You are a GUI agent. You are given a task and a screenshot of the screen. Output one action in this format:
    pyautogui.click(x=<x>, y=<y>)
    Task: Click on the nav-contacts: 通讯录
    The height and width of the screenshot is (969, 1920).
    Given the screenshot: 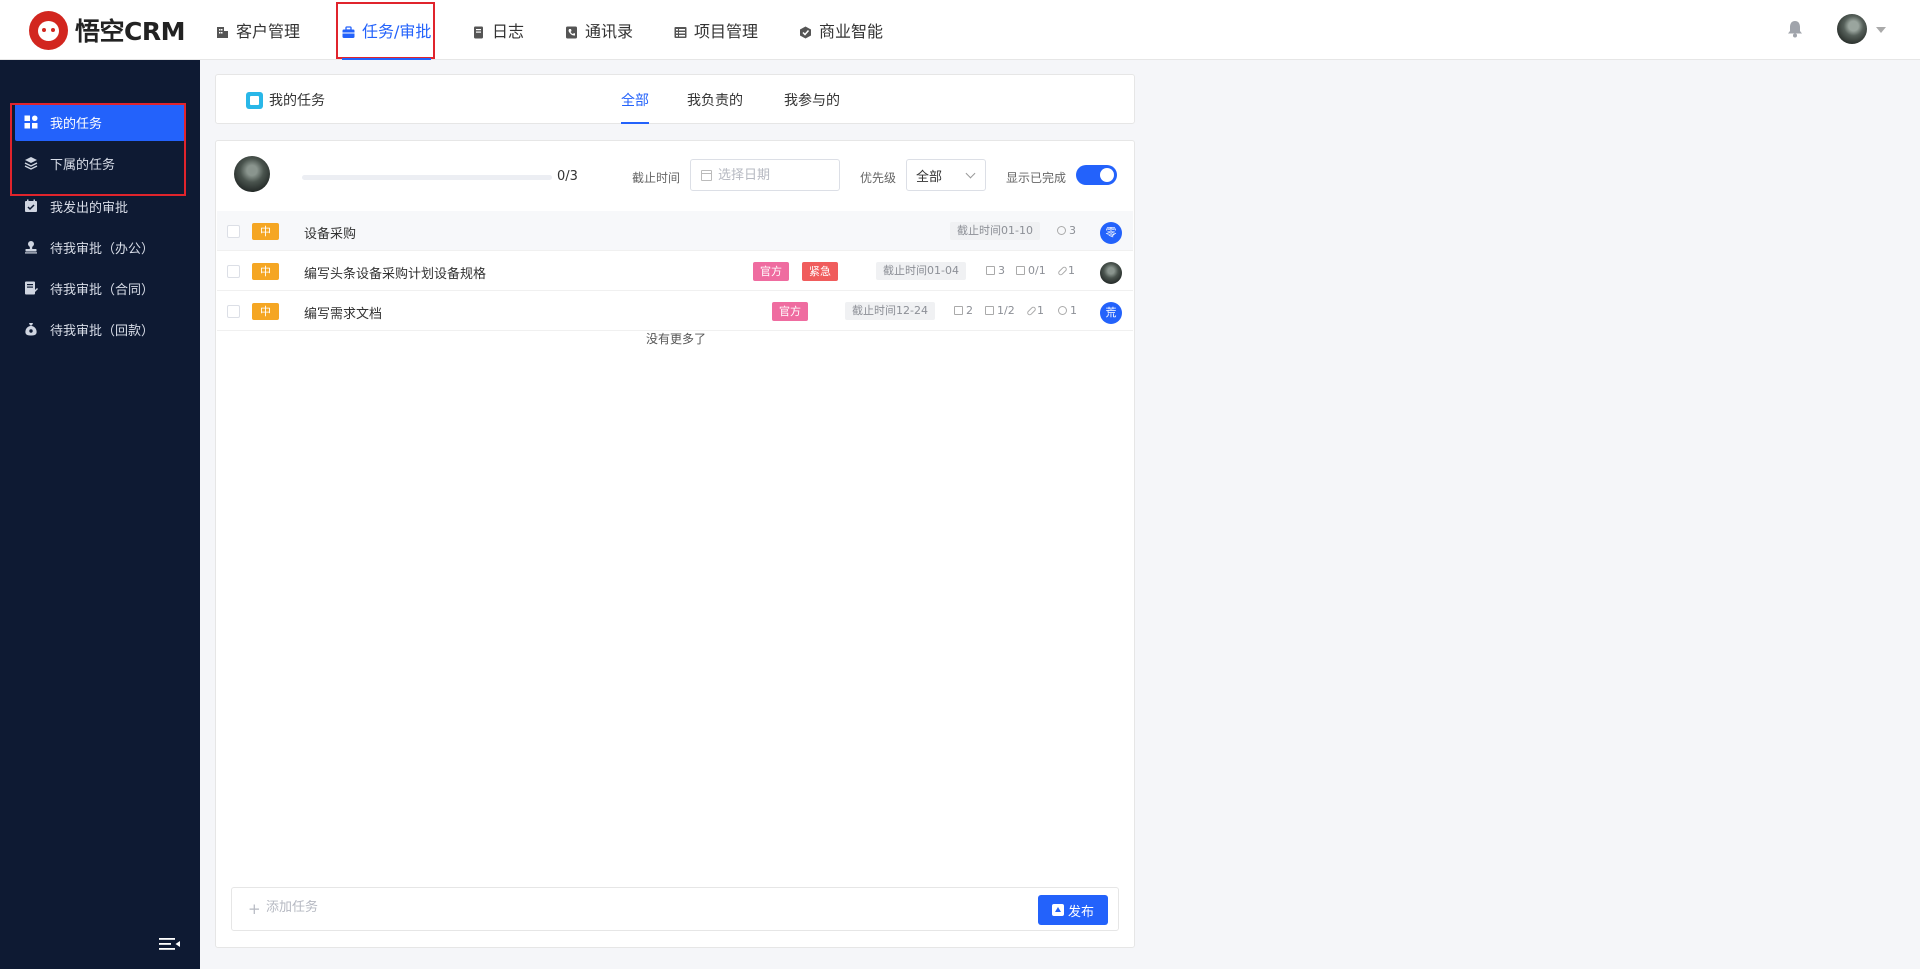 What is the action you would take?
    pyautogui.click(x=599, y=30)
    